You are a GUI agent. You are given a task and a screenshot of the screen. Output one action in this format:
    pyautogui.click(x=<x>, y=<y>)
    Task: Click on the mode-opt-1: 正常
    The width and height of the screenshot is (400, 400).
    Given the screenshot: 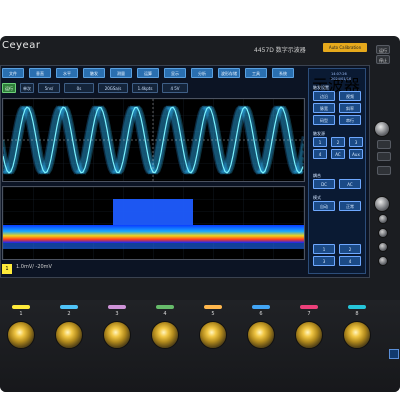 What is the action you would take?
    pyautogui.click(x=350, y=206)
    